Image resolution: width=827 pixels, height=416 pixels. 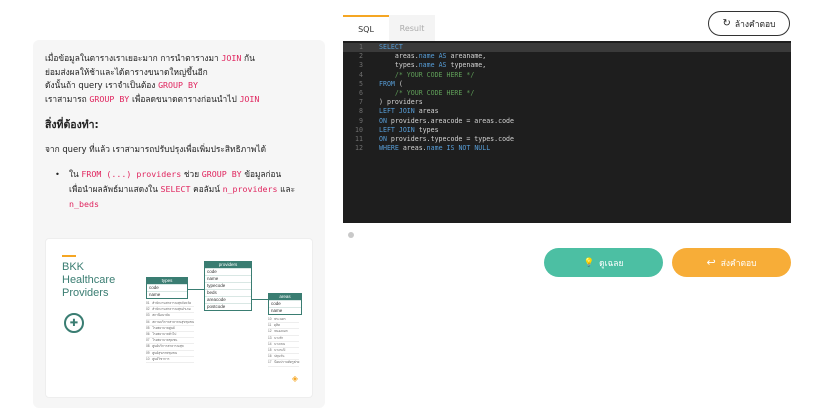 What do you see at coordinates (167, 294) in the screenshot?
I see `types-table-row: name` at bounding box center [167, 294].